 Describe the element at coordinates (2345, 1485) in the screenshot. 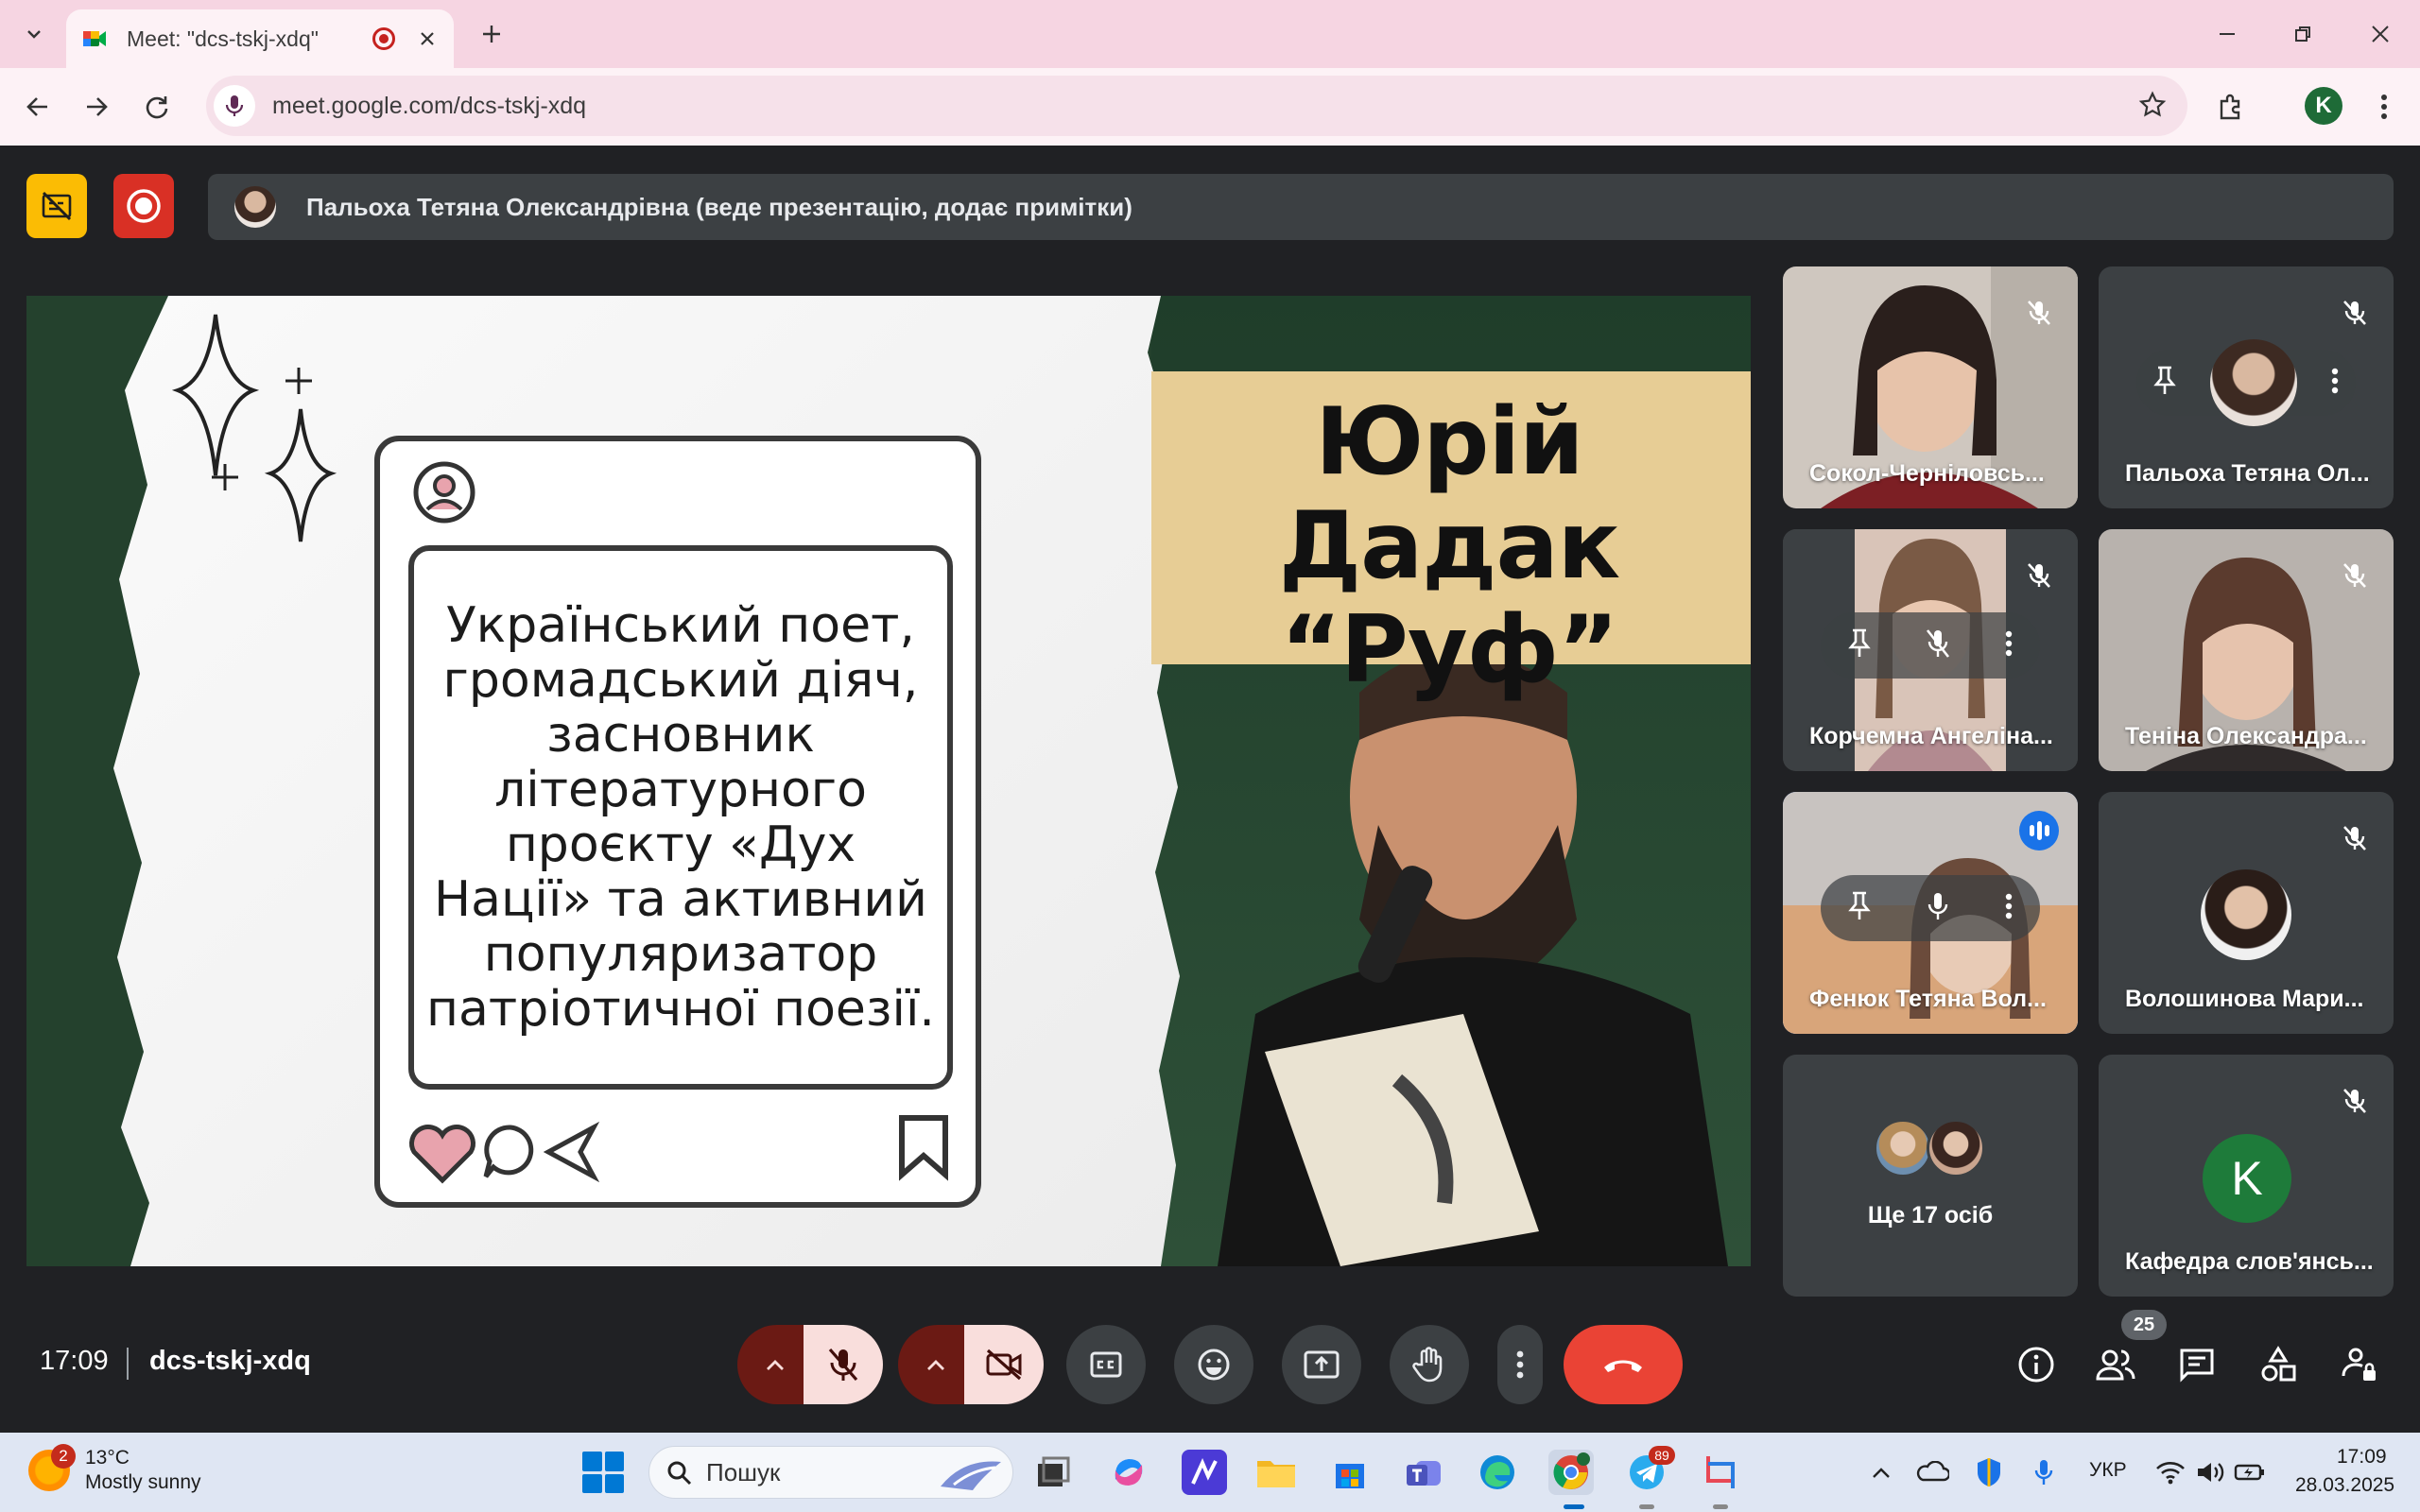

I see `taskbar-date: 28.03.2025` at that location.